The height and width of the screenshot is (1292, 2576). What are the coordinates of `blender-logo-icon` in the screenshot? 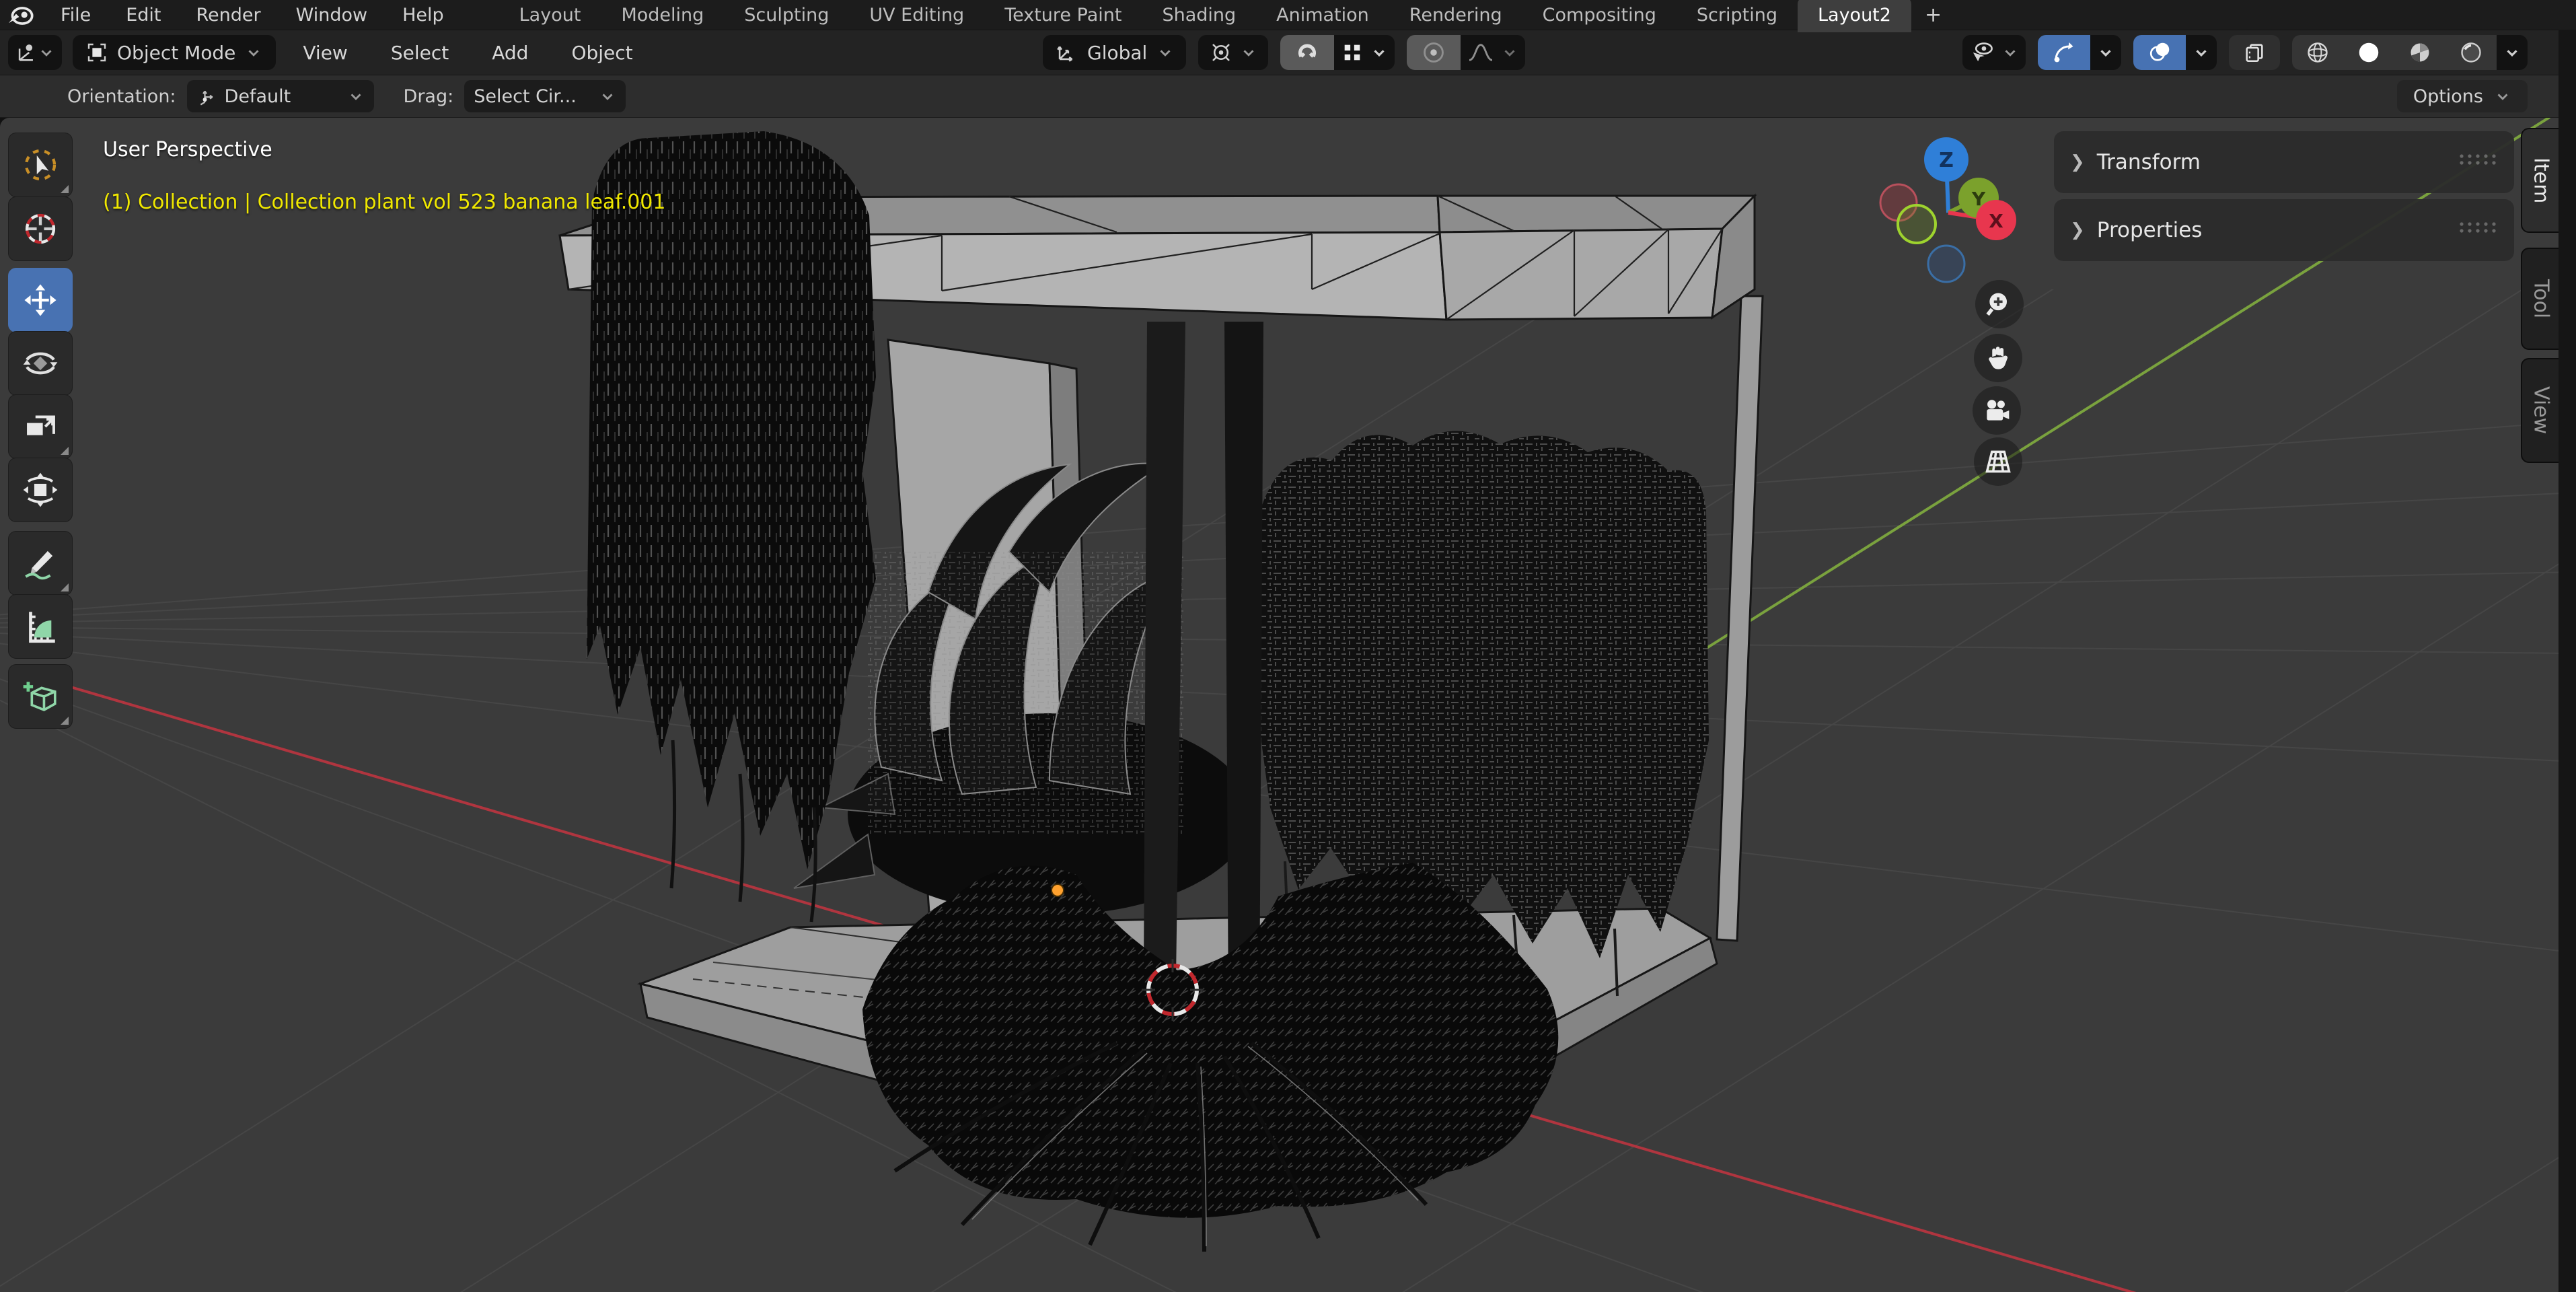 It's located at (20, 15).